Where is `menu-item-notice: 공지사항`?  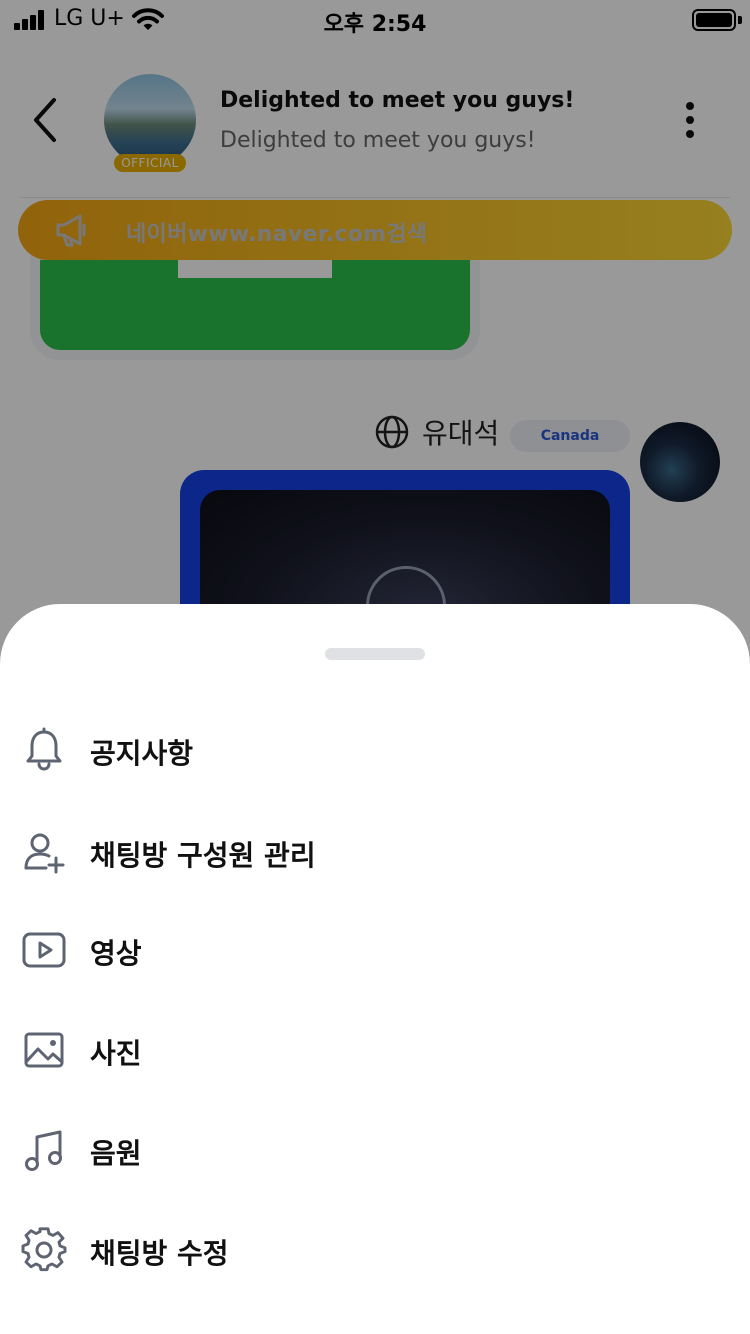 menu-item-notice: 공지사항 is located at coordinates (375, 750).